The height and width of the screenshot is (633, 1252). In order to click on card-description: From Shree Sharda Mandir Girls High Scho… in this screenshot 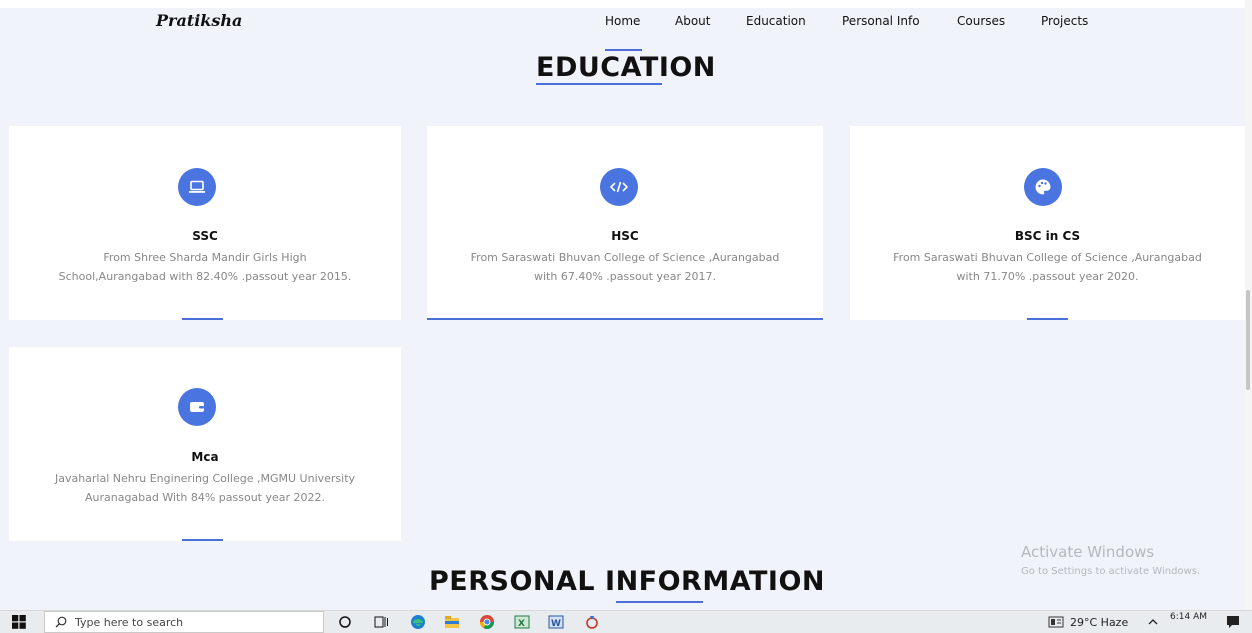, I will do `click(205, 267)`.